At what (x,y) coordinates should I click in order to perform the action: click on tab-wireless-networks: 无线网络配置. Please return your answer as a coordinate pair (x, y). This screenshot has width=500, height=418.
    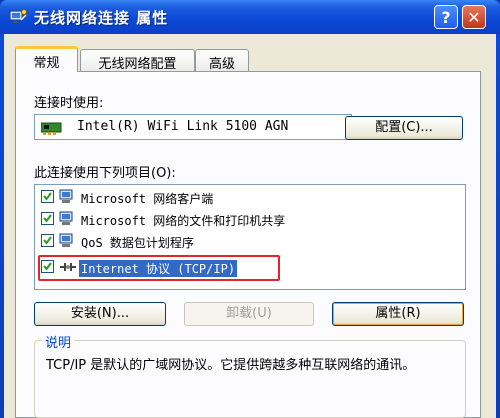
    Looking at the image, I should click on (137, 60).